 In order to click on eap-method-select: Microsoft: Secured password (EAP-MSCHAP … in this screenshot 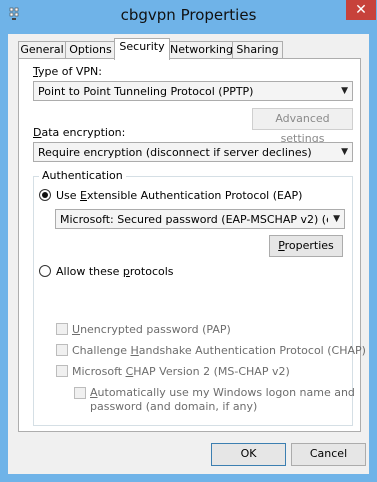, I will do `click(200, 219)`.